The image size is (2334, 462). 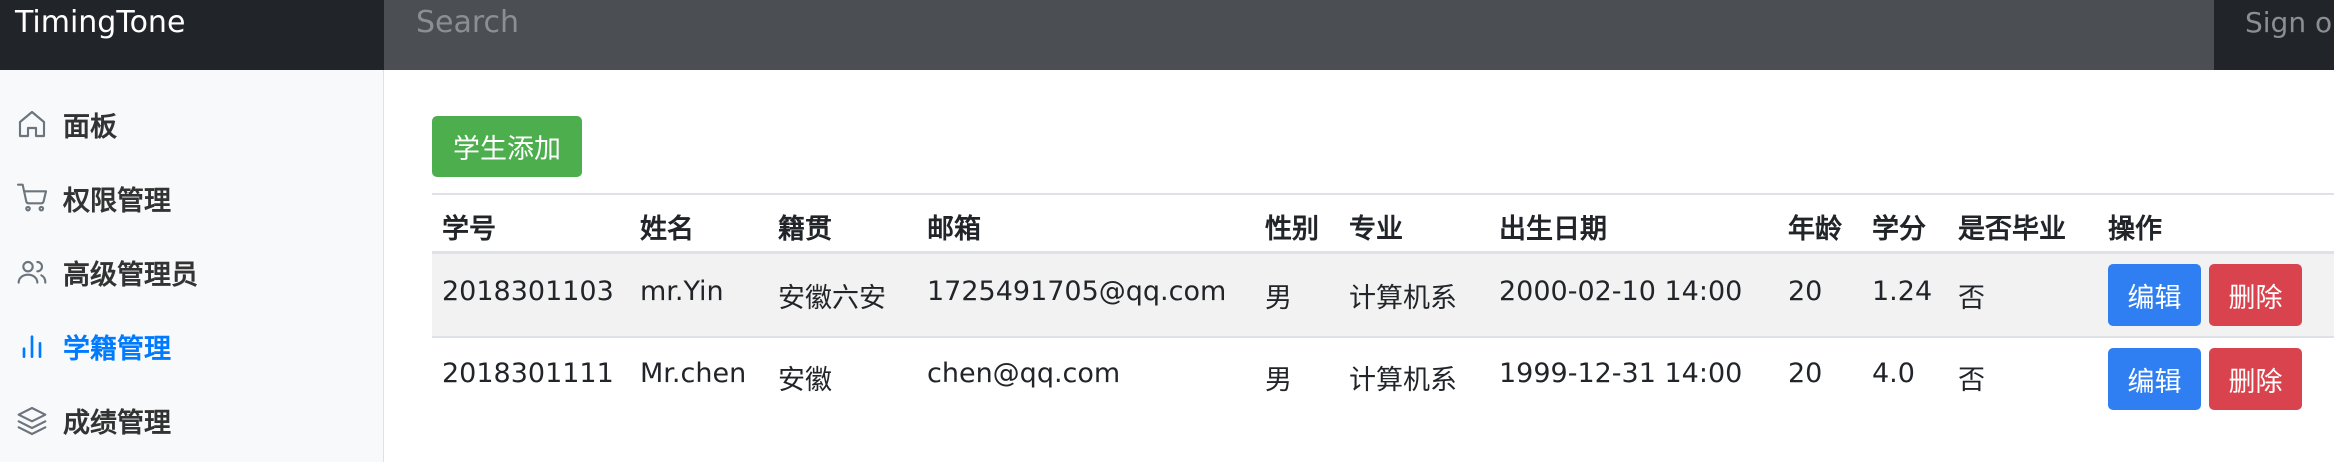 What do you see at coordinates (1621, 291) in the screenshot?
I see `cell-birthdate: 2000-02-10 14:00` at bounding box center [1621, 291].